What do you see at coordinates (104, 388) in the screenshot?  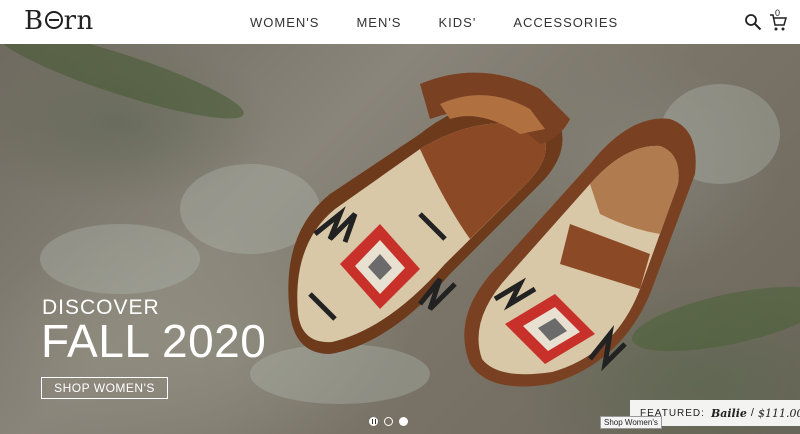 I see `shop-womens-button: SHOP WOMEN'S` at bounding box center [104, 388].